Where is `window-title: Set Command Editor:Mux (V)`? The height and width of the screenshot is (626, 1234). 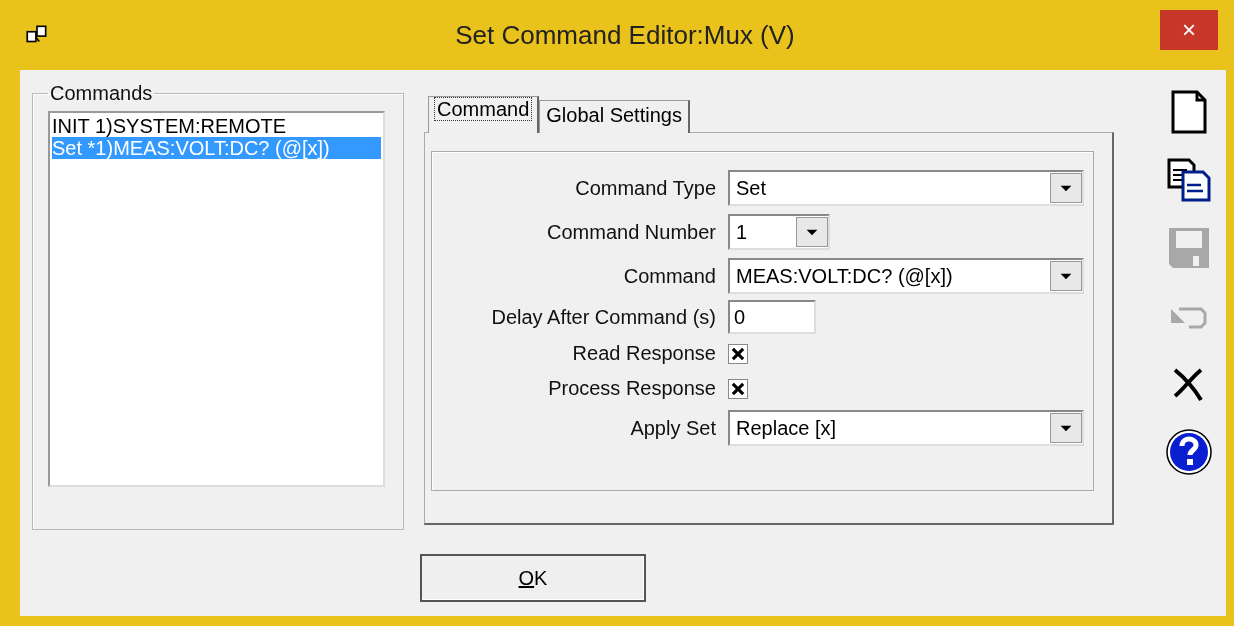 window-title: Set Command Editor:Mux (V) is located at coordinates (625, 35).